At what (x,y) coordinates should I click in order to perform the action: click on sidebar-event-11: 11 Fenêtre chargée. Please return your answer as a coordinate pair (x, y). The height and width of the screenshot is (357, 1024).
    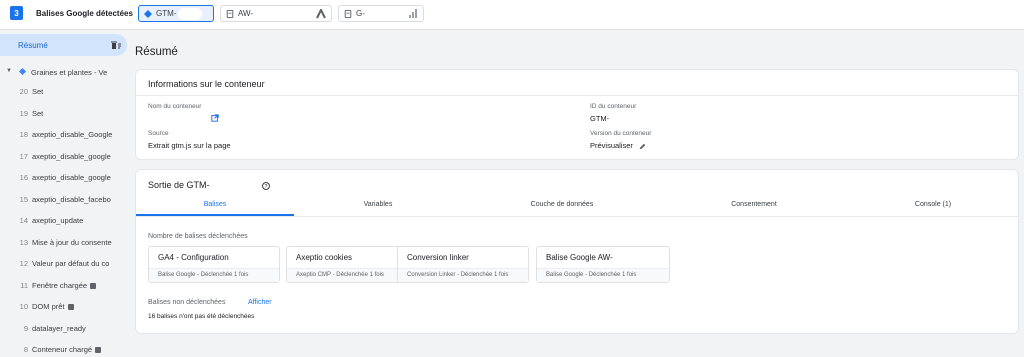
    Looking at the image, I should click on (63, 289).